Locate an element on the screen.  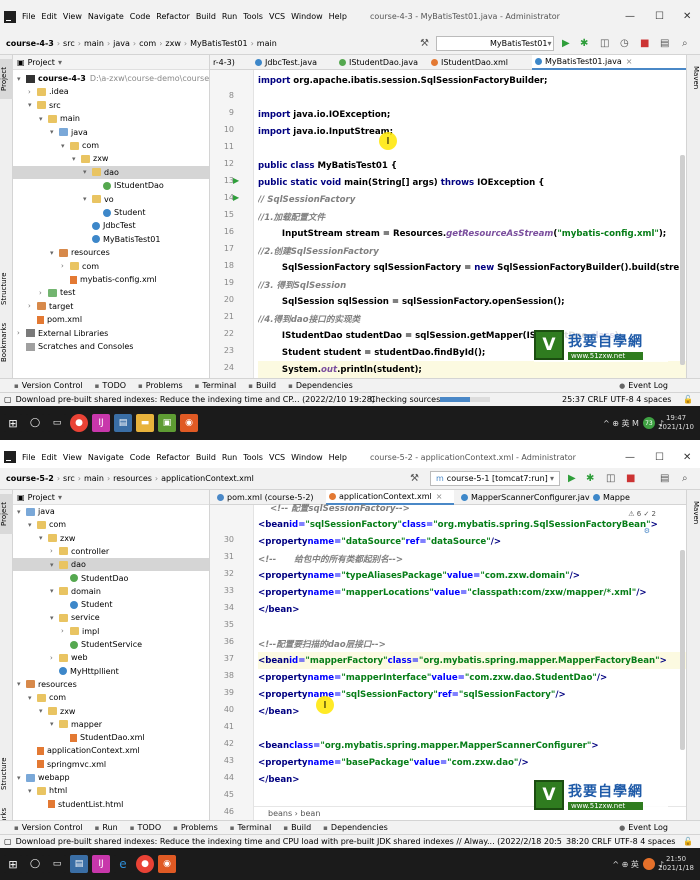
code-line: <!-- 给包中的所有类都起别名--> is located at coordinates (472, 558).